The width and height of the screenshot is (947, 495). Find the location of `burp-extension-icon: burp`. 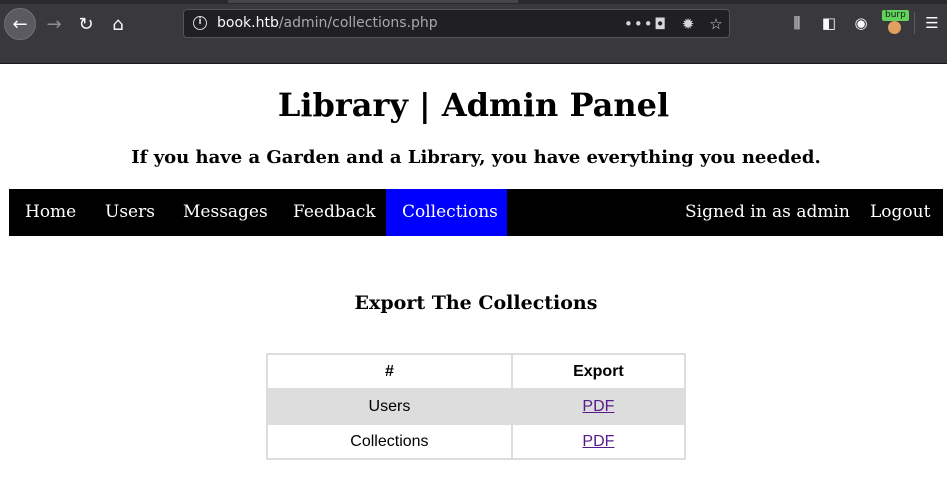

burp-extension-icon: burp is located at coordinates (895, 23).